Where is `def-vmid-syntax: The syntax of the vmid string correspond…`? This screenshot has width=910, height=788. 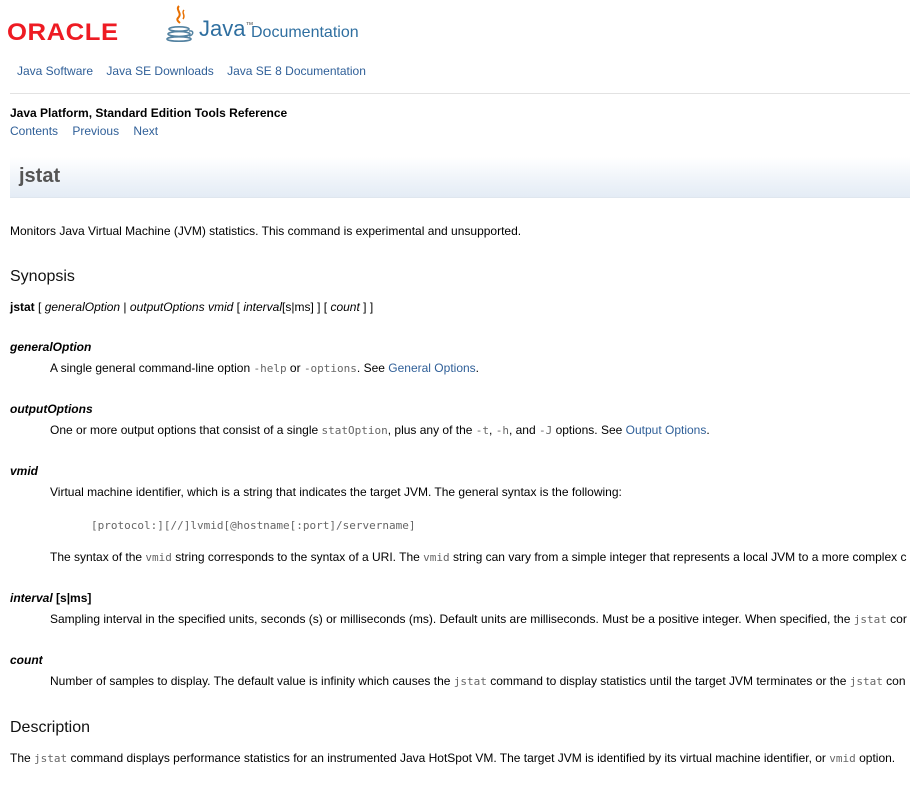 def-vmid-syntax: The syntax of the vmid string correspond… is located at coordinates (478, 557).